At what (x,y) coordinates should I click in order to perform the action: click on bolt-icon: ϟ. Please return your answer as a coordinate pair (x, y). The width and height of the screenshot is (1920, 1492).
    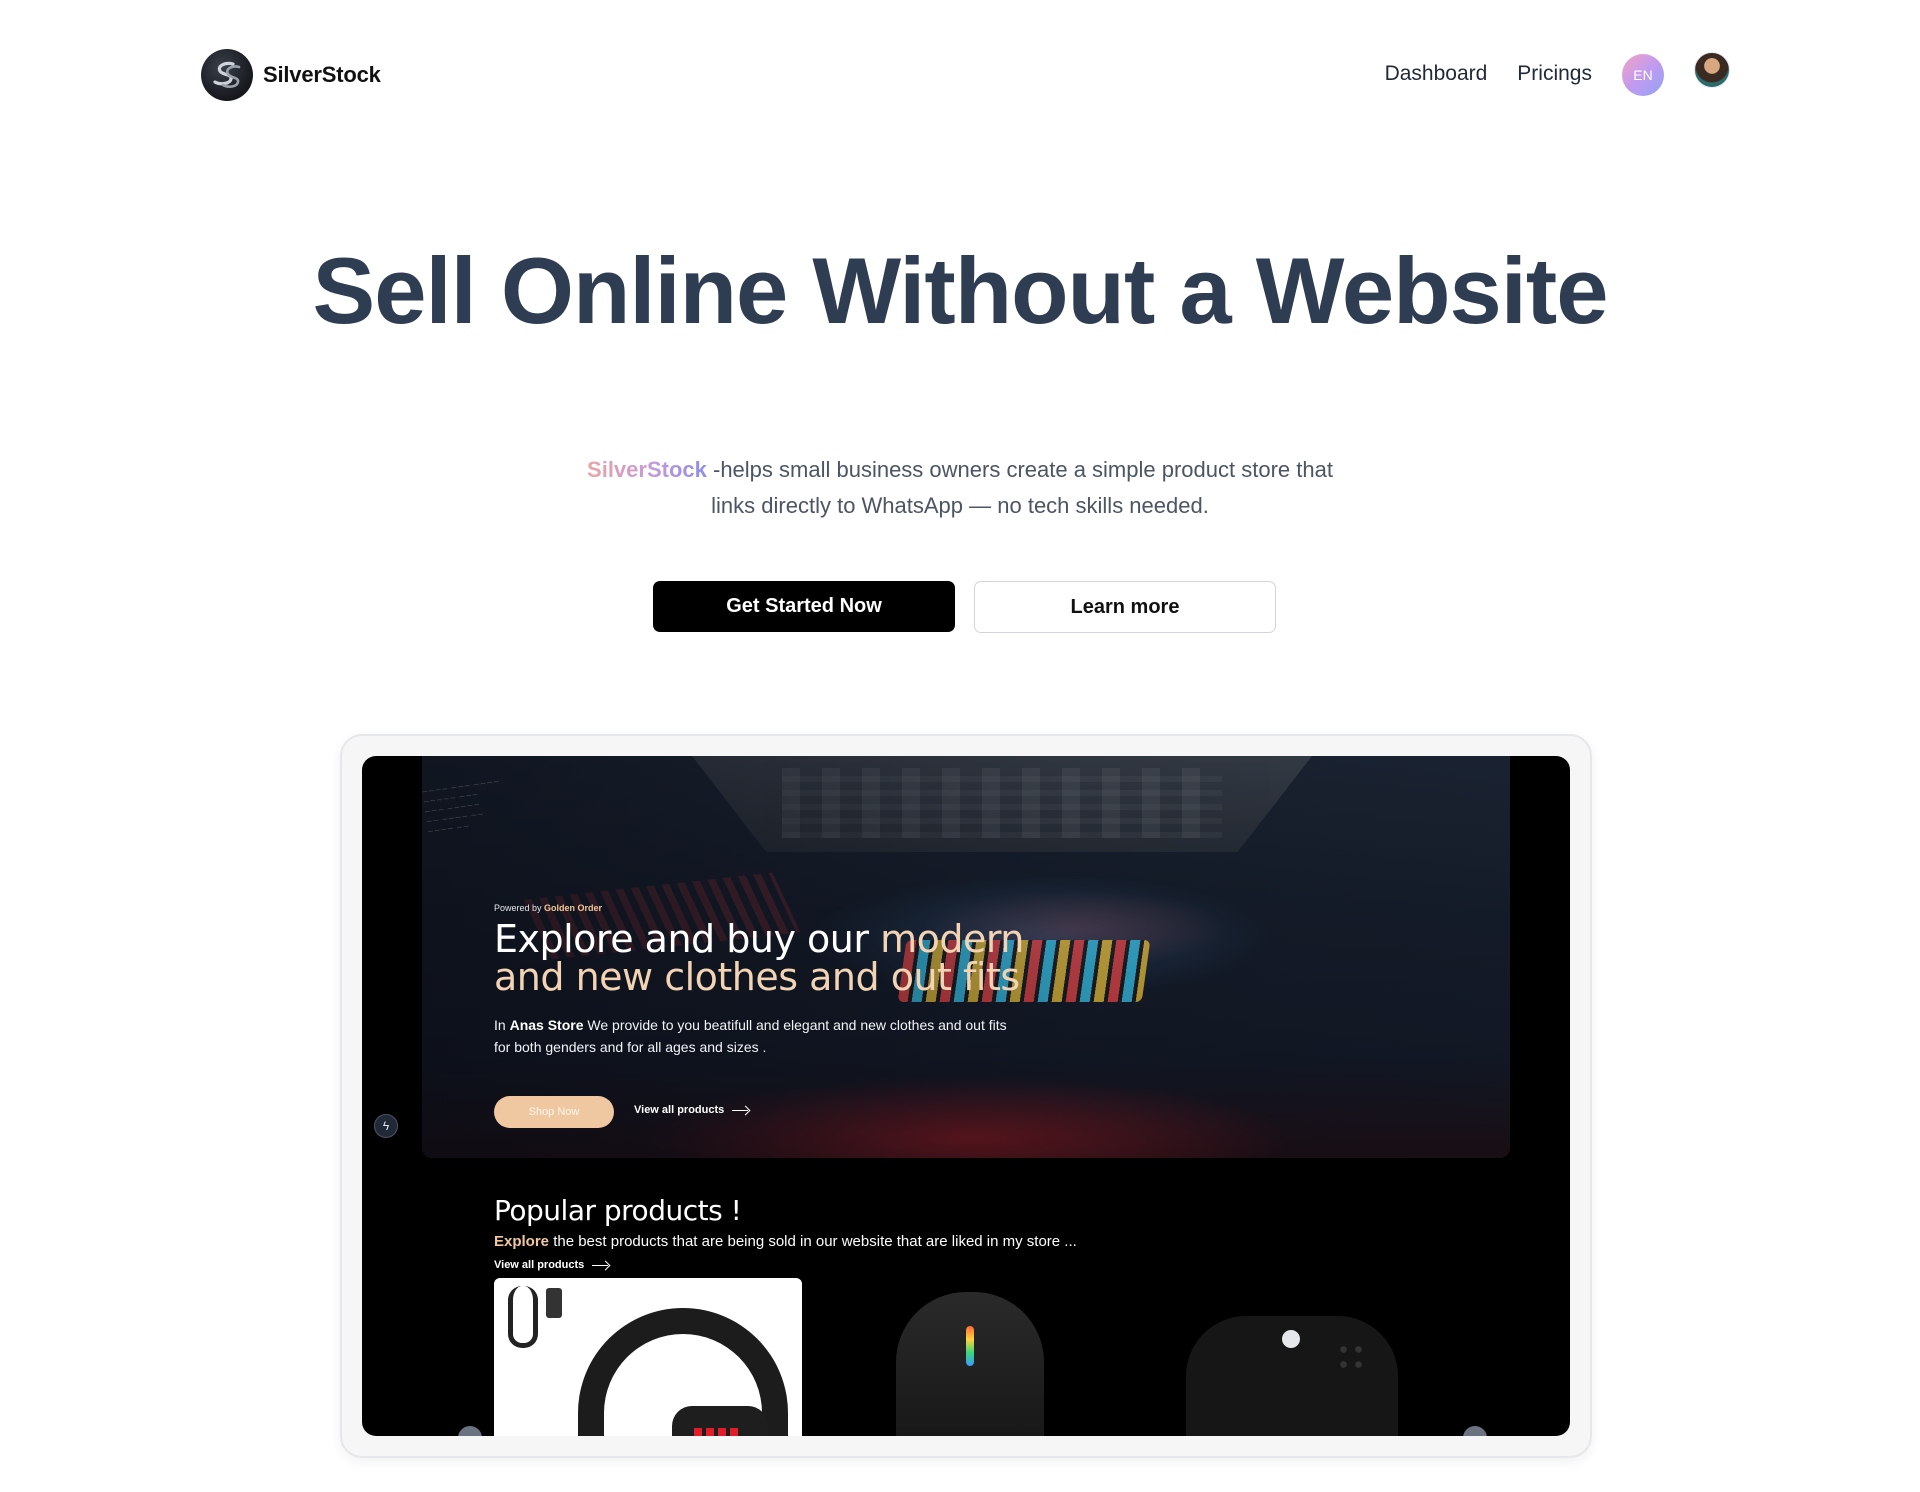
    Looking at the image, I should click on (386, 1126).